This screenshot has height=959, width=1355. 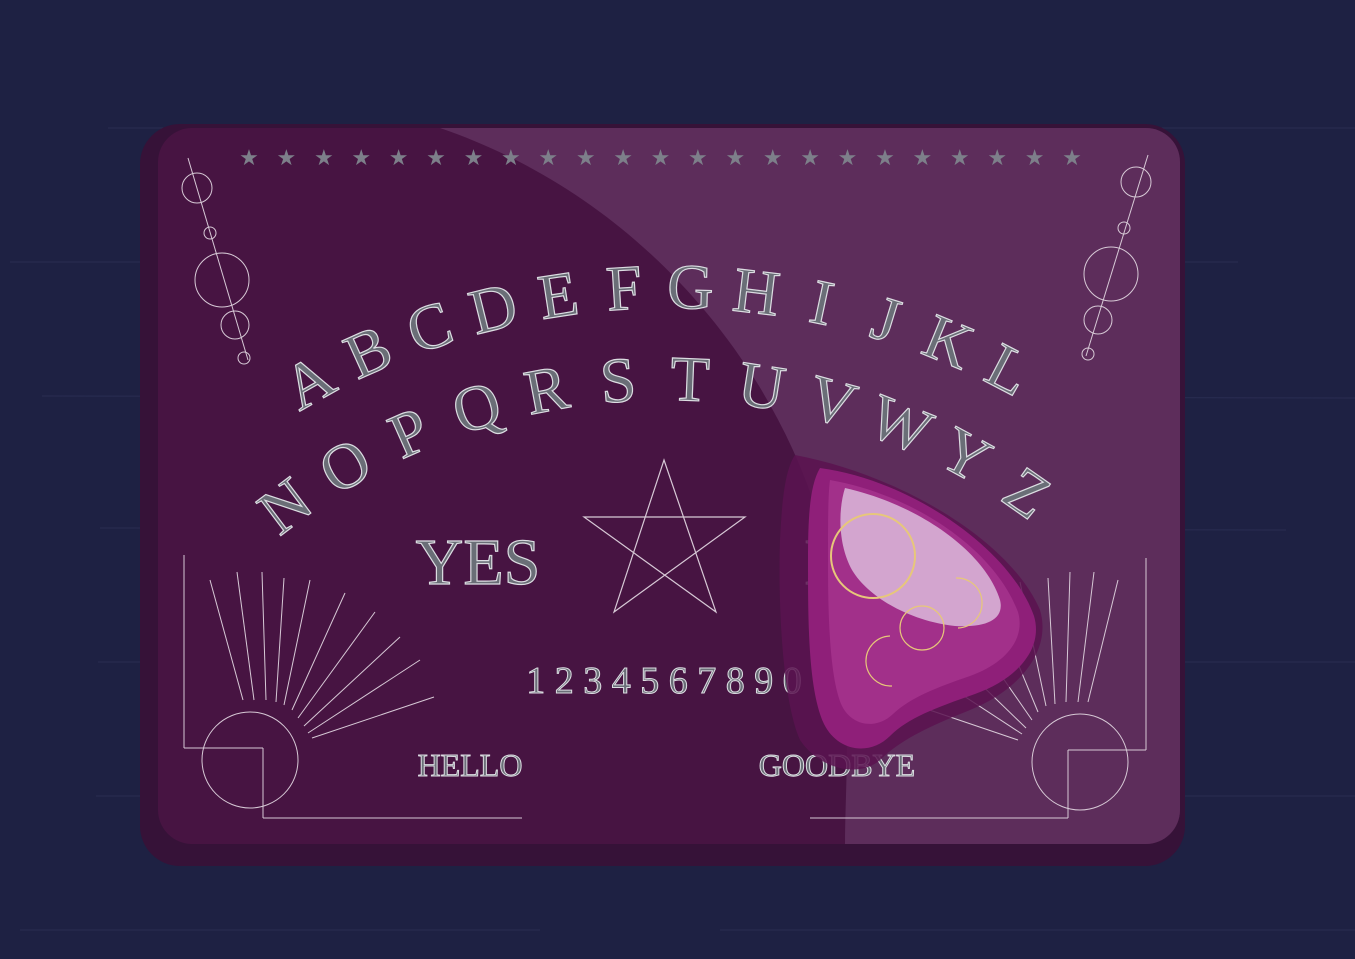 I want to click on star-4: ★, so click(x=361, y=158).